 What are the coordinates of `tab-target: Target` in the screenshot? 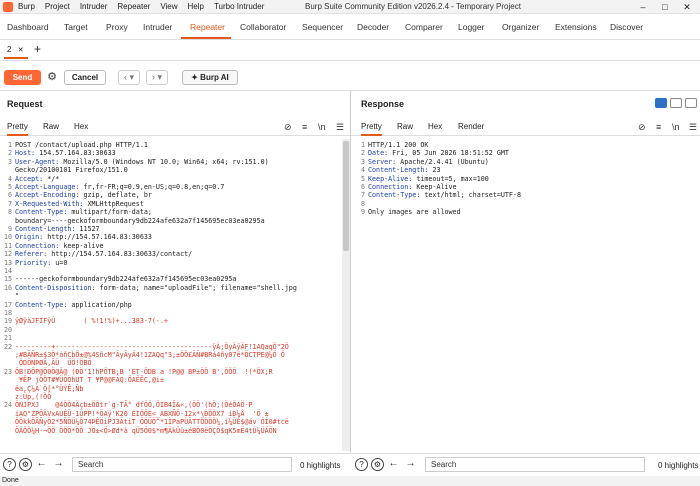 It's located at (76, 27).